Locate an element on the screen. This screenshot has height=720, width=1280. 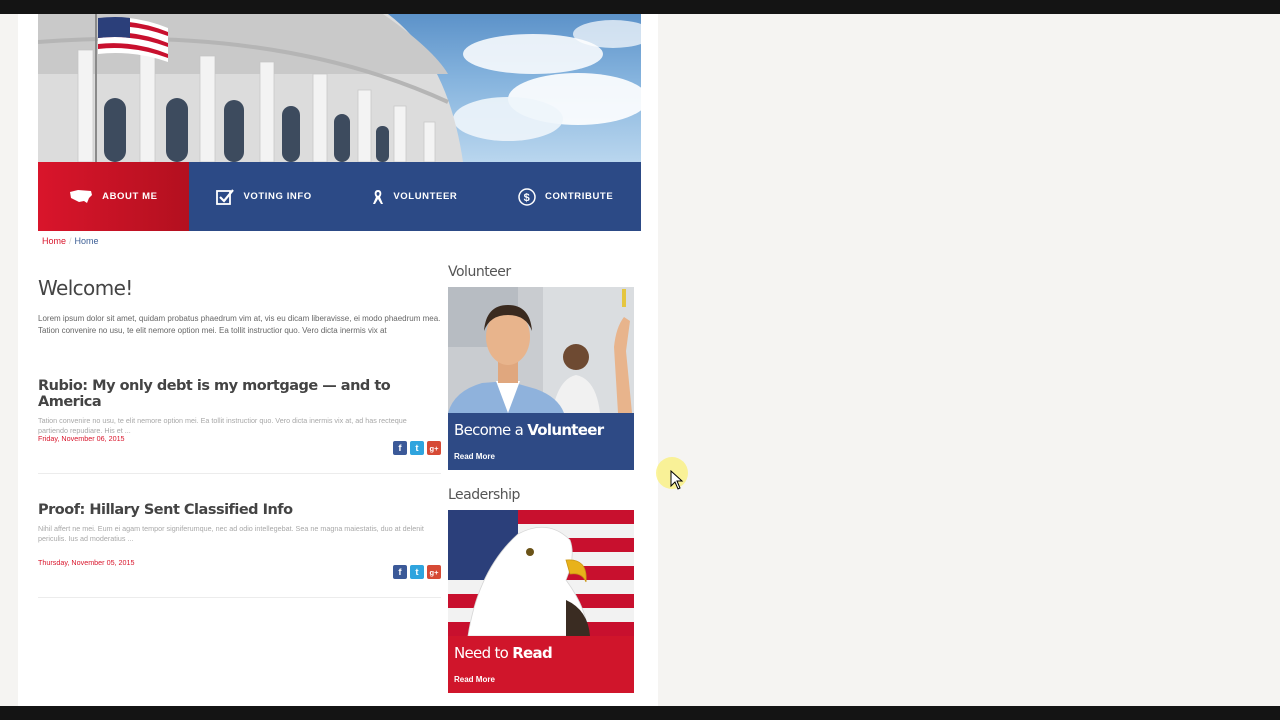
nav-voting-info: VOTING INFO is located at coordinates (264, 196).